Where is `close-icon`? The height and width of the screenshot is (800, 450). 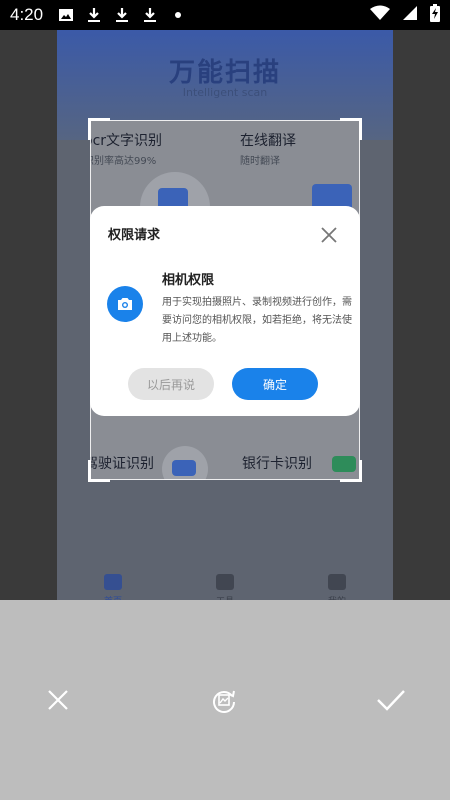
close-icon is located at coordinates (329, 235).